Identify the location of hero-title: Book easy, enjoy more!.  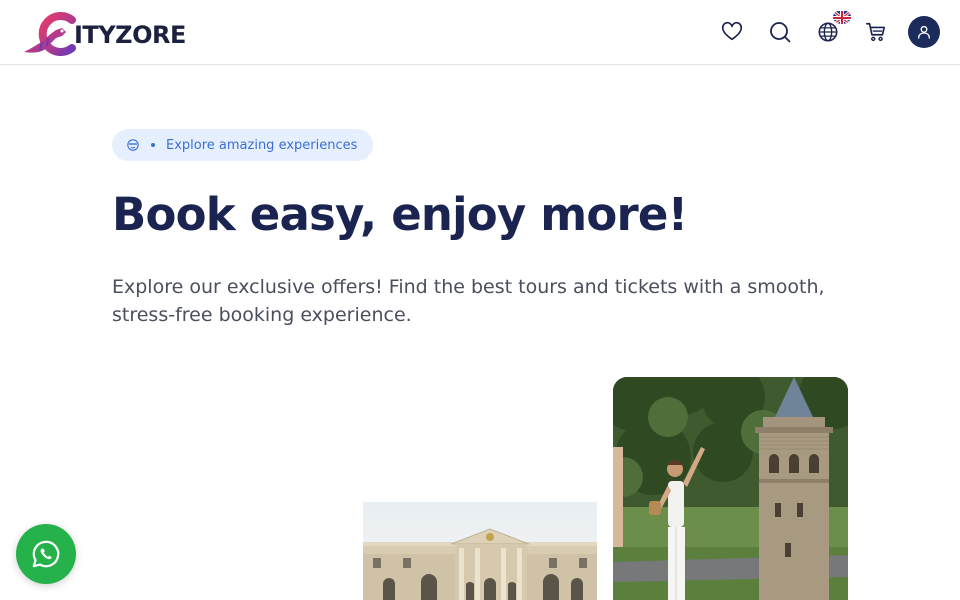
(400, 214).